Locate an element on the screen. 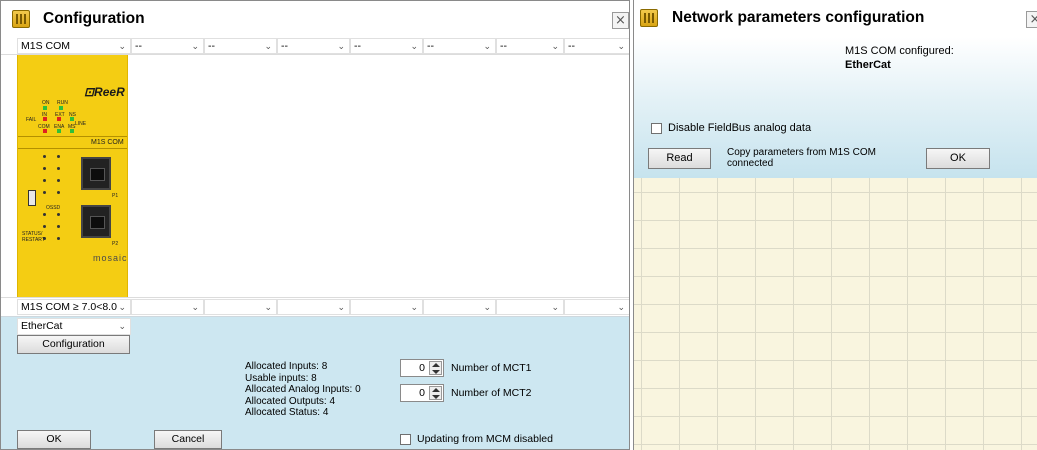 Image resolution: width=1037 pixels, height=450 pixels. allocated-outputs-text: Allocated Outputs: 4 is located at coordinates (290, 401).